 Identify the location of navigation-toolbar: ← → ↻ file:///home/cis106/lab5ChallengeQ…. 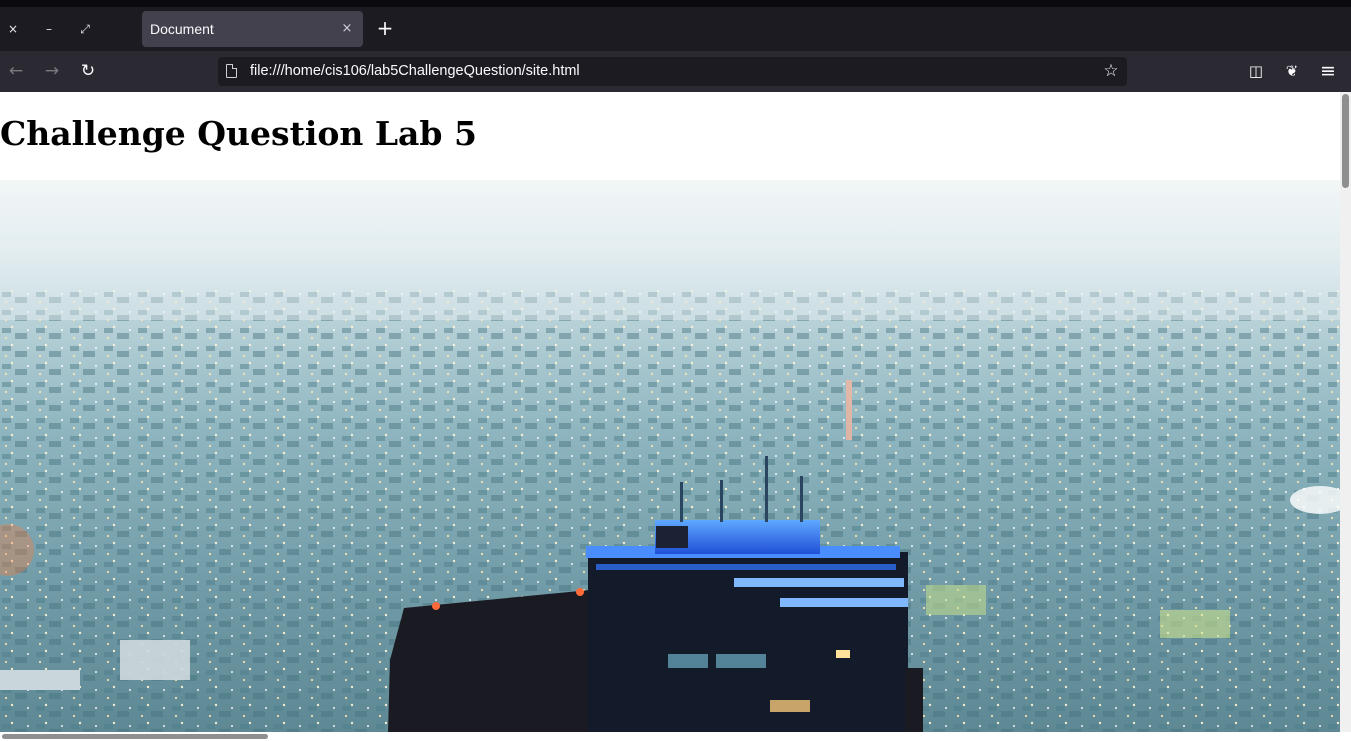
(675, 71).